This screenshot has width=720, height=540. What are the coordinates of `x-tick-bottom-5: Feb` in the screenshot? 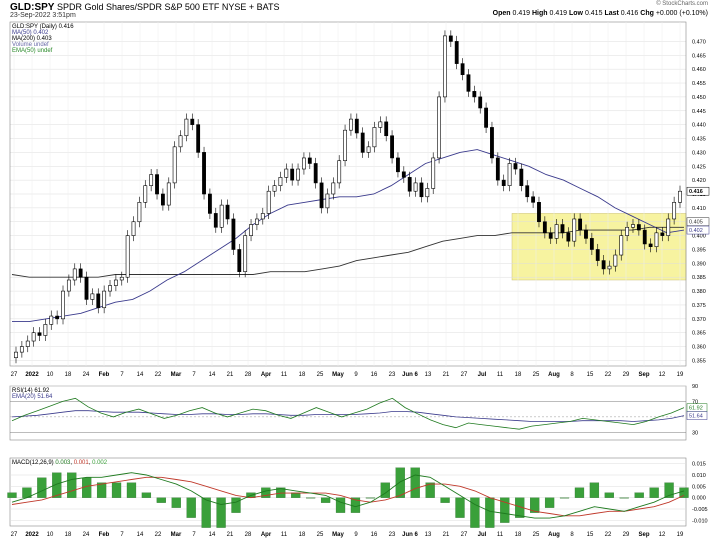 It's located at (104, 535).